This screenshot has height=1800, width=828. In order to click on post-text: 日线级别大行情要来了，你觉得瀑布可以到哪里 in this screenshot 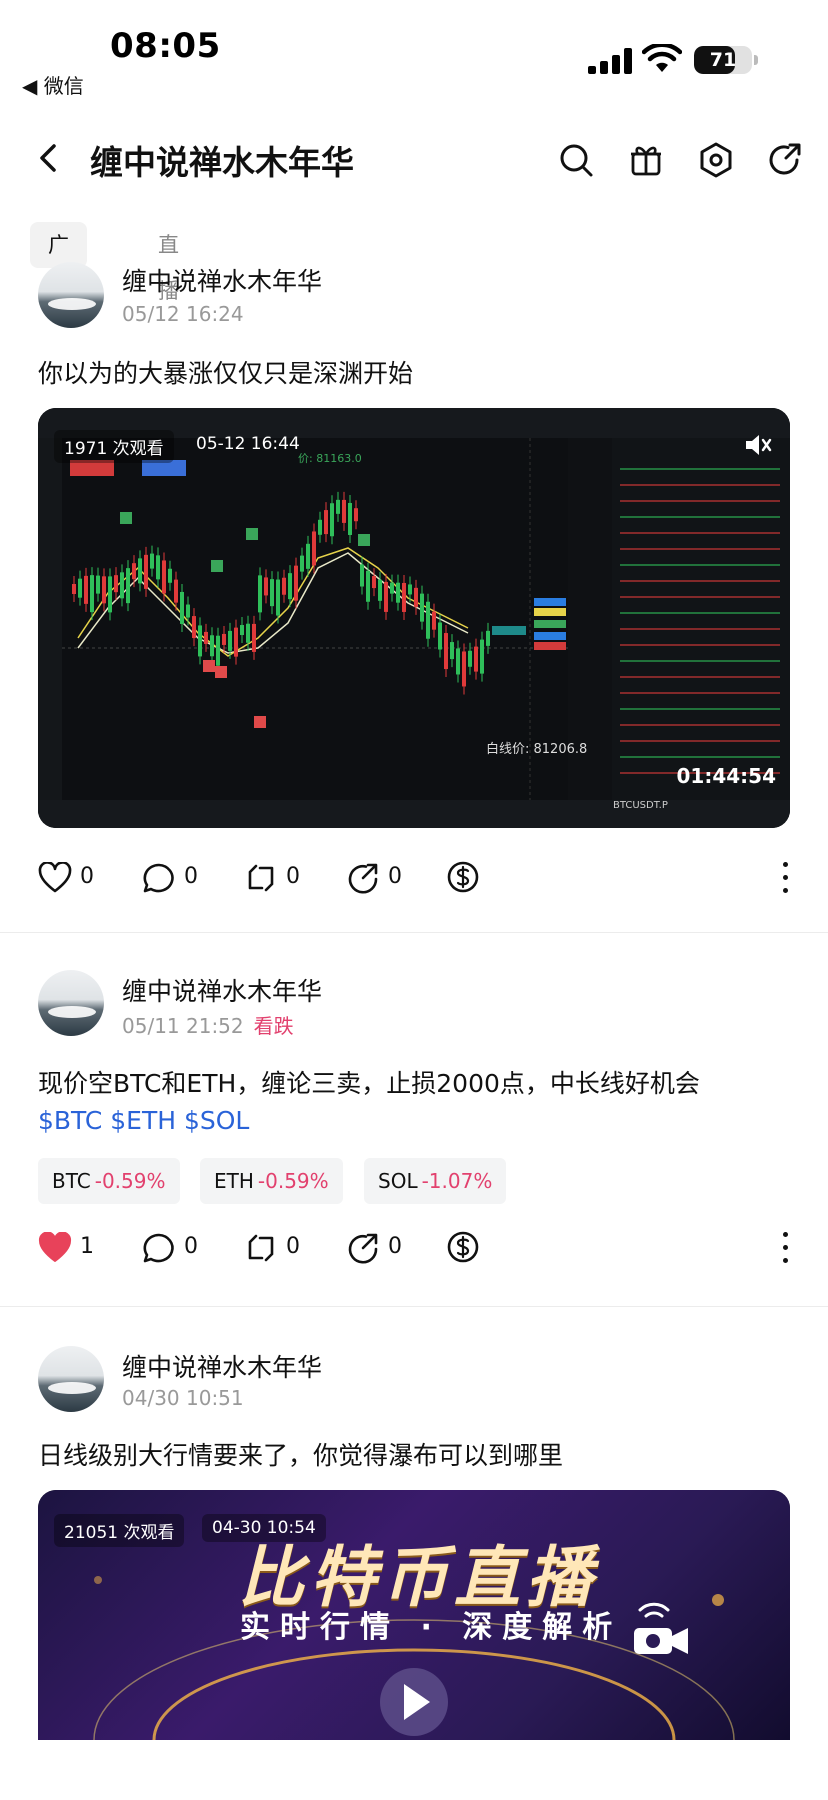, I will do `click(300, 1454)`.